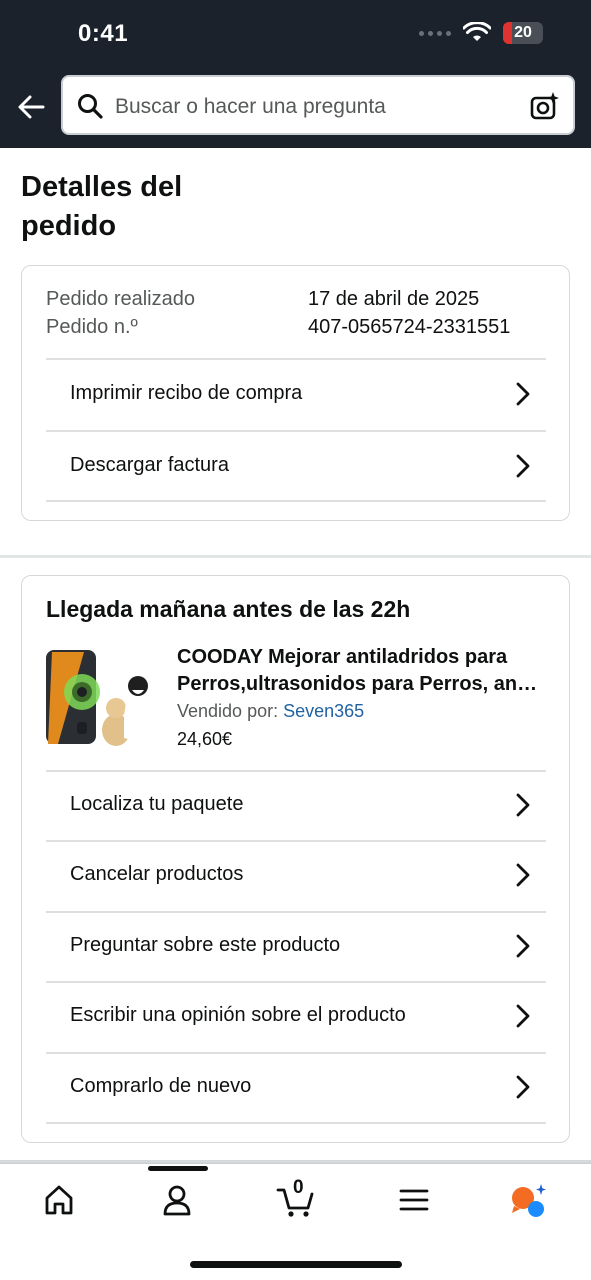  What do you see at coordinates (435, 33) in the screenshot?
I see `signal-icon` at bounding box center [435, 33].